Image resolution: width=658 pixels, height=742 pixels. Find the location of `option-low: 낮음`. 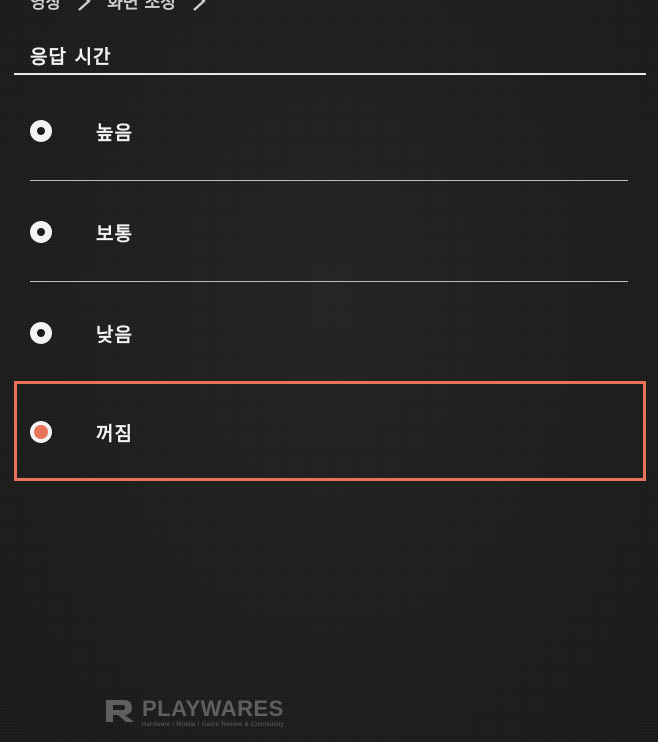

option-low: 낮음 is located at coordinates (330, 332).